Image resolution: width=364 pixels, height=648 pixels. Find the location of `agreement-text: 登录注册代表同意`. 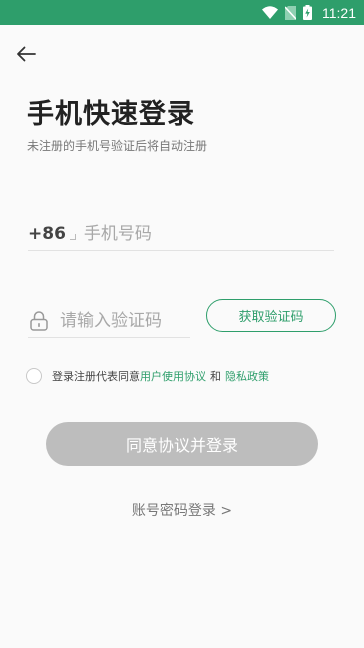

agreement-text: 登录注册代表同意 is located at coordinates (96, 376).